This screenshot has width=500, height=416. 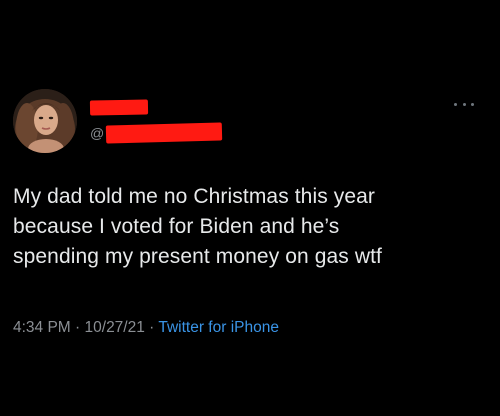 What do you see at coordinates (176, 226) in the screenshot?
I see `tweet-text-line: because I voted for Biden and he’s` at bounding box center [176, 226].